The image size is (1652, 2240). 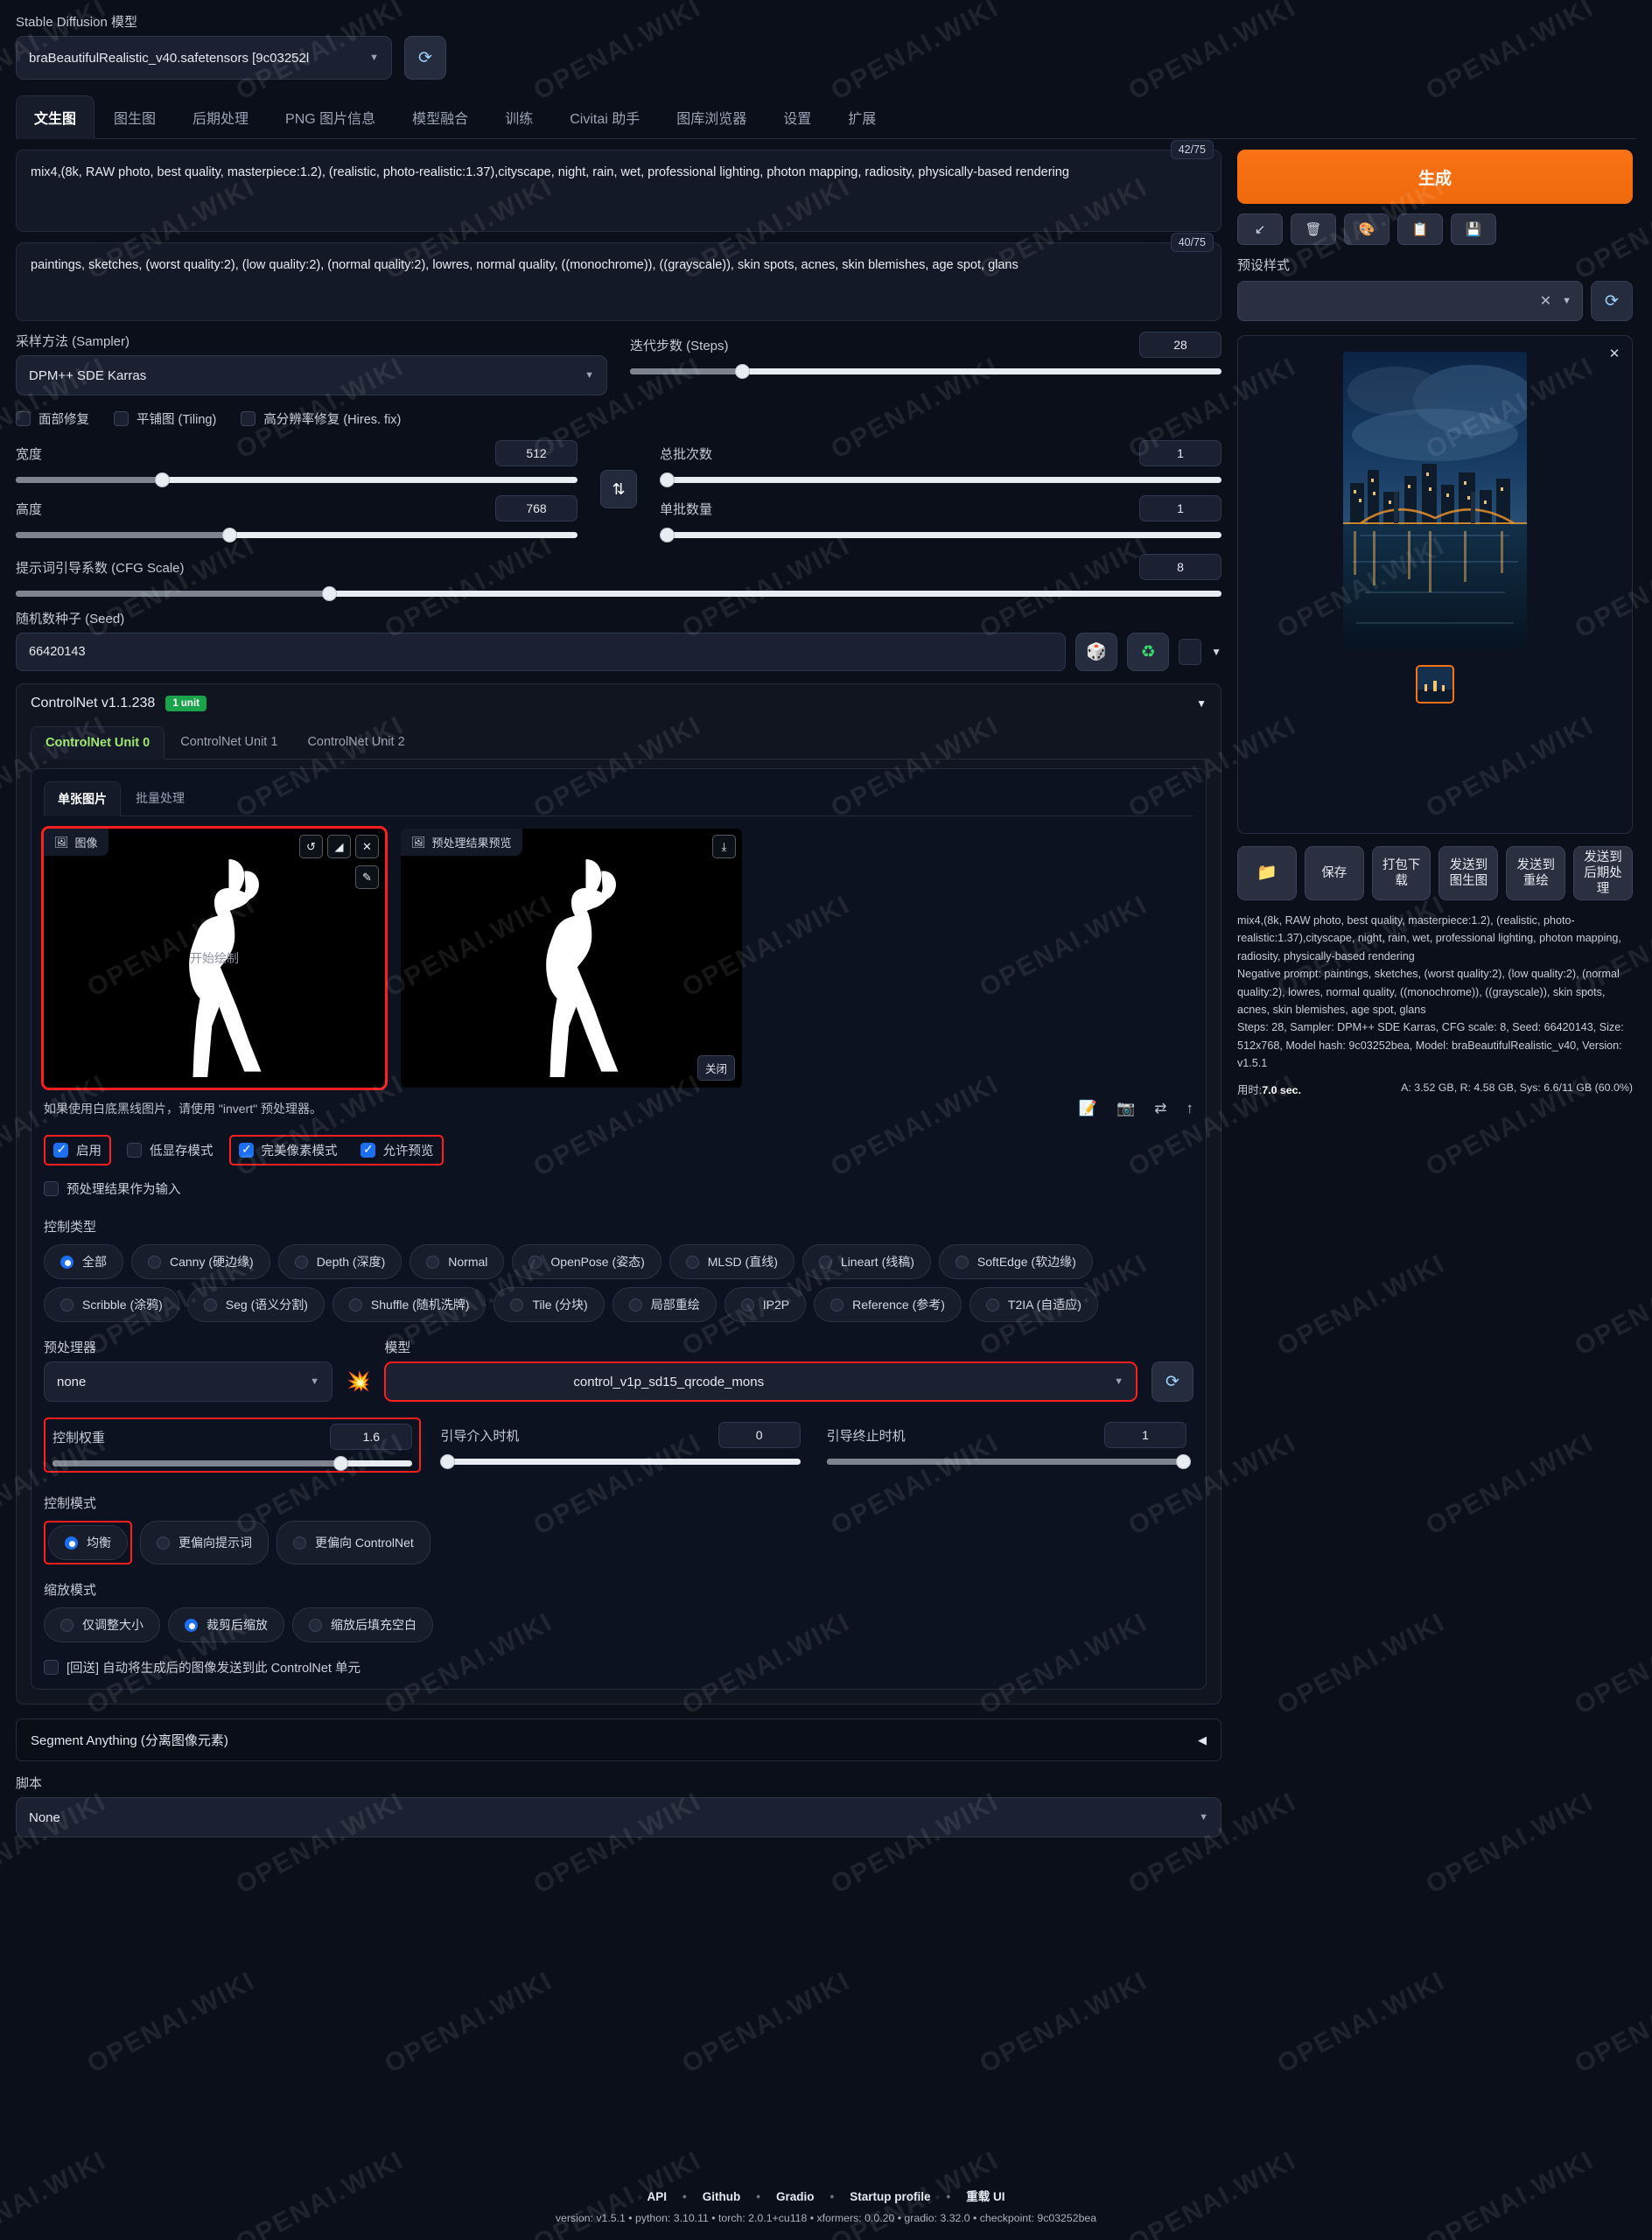 What do you see at coordinates (1180, 508) in the screenshot?
I see `batch-size-input: 1` at bounding box center [1180, 508].